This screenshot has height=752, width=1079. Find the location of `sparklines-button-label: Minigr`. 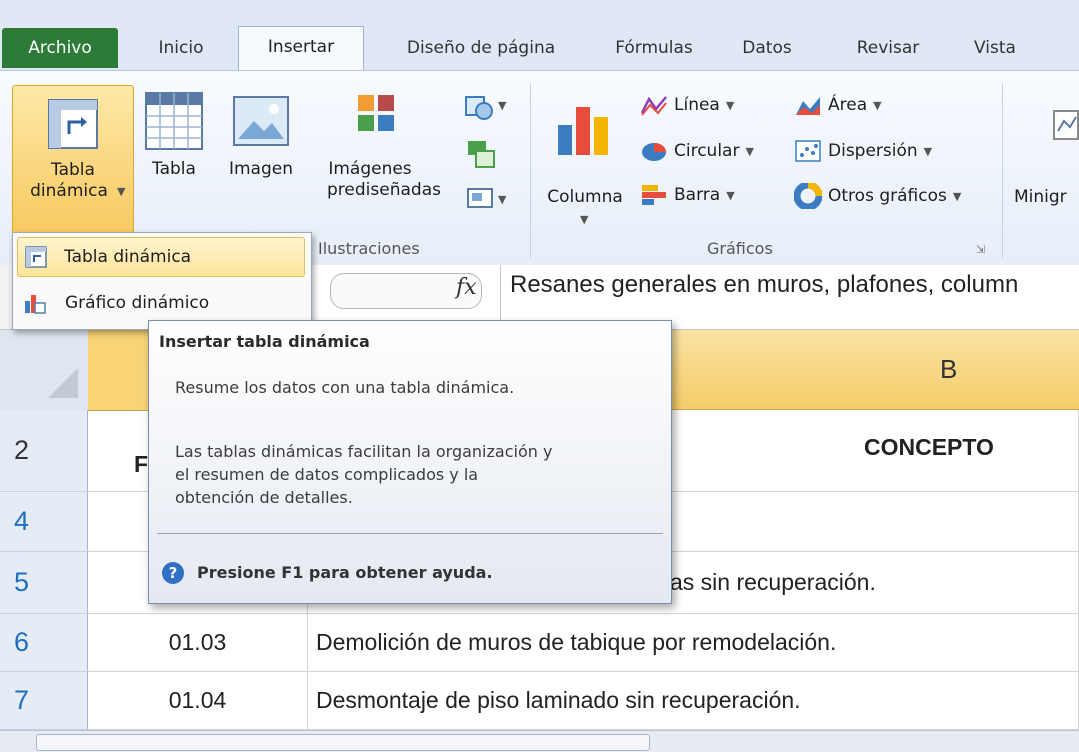

sparklines-button-label: Minigr is located at coordinates (1046, 197).